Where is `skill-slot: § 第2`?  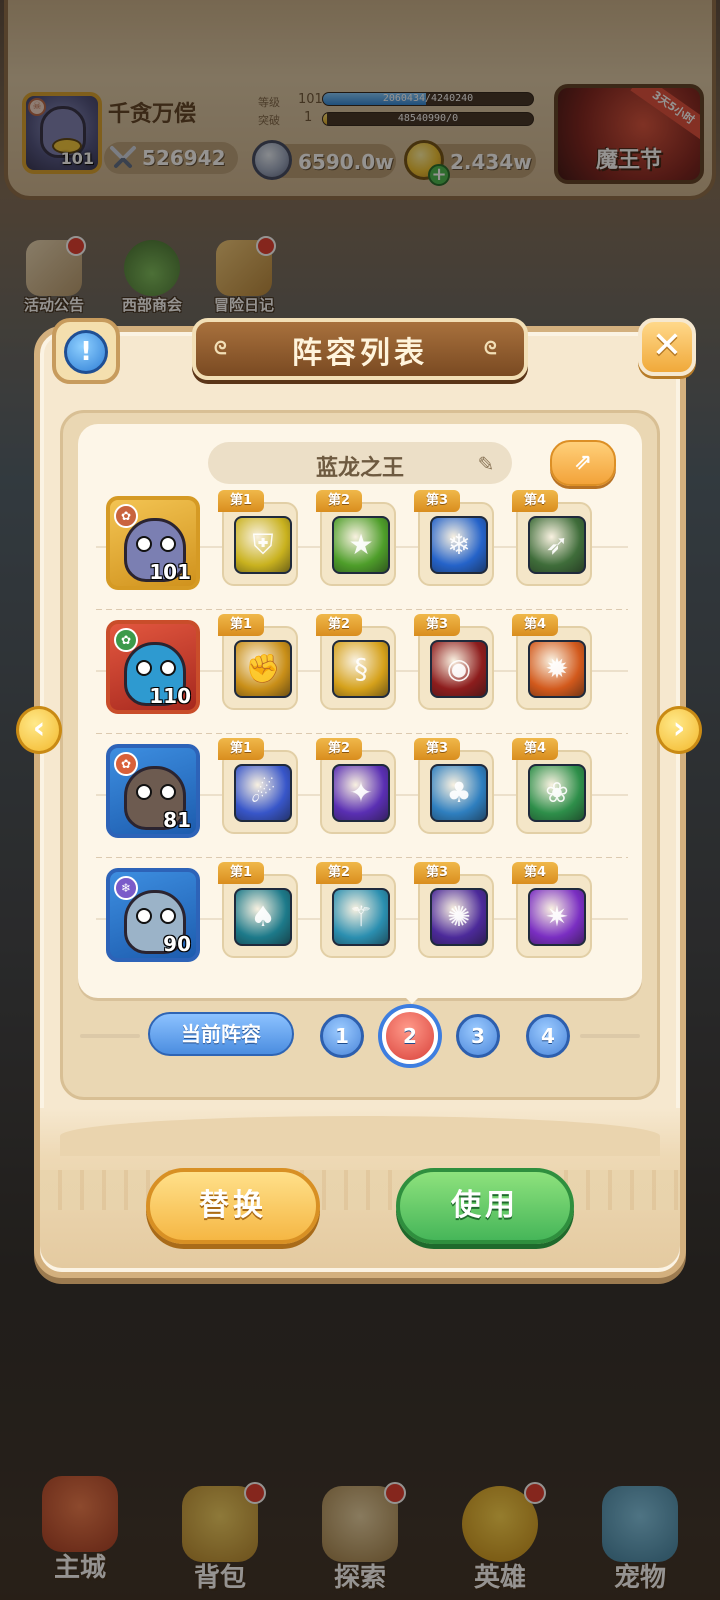 skill-slot: § 第2 is located at coordinates (359, 667).